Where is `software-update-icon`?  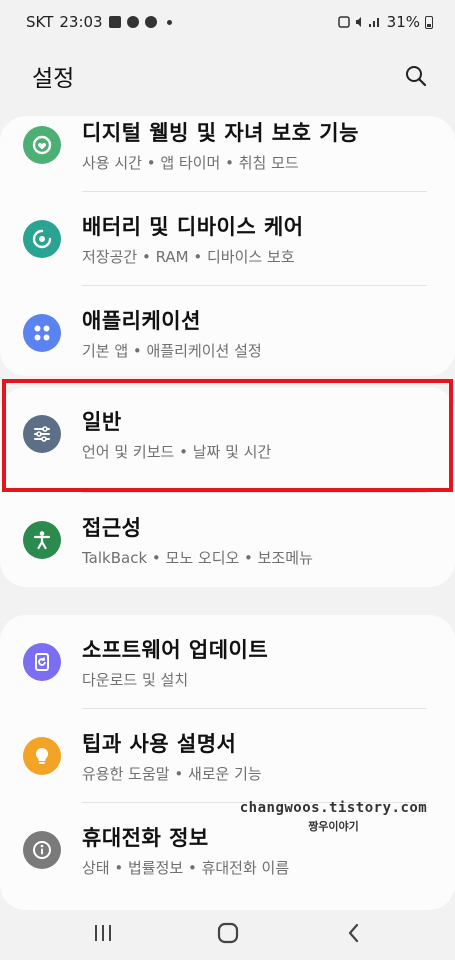
software-update-icon is located at coordinates (42, 662).